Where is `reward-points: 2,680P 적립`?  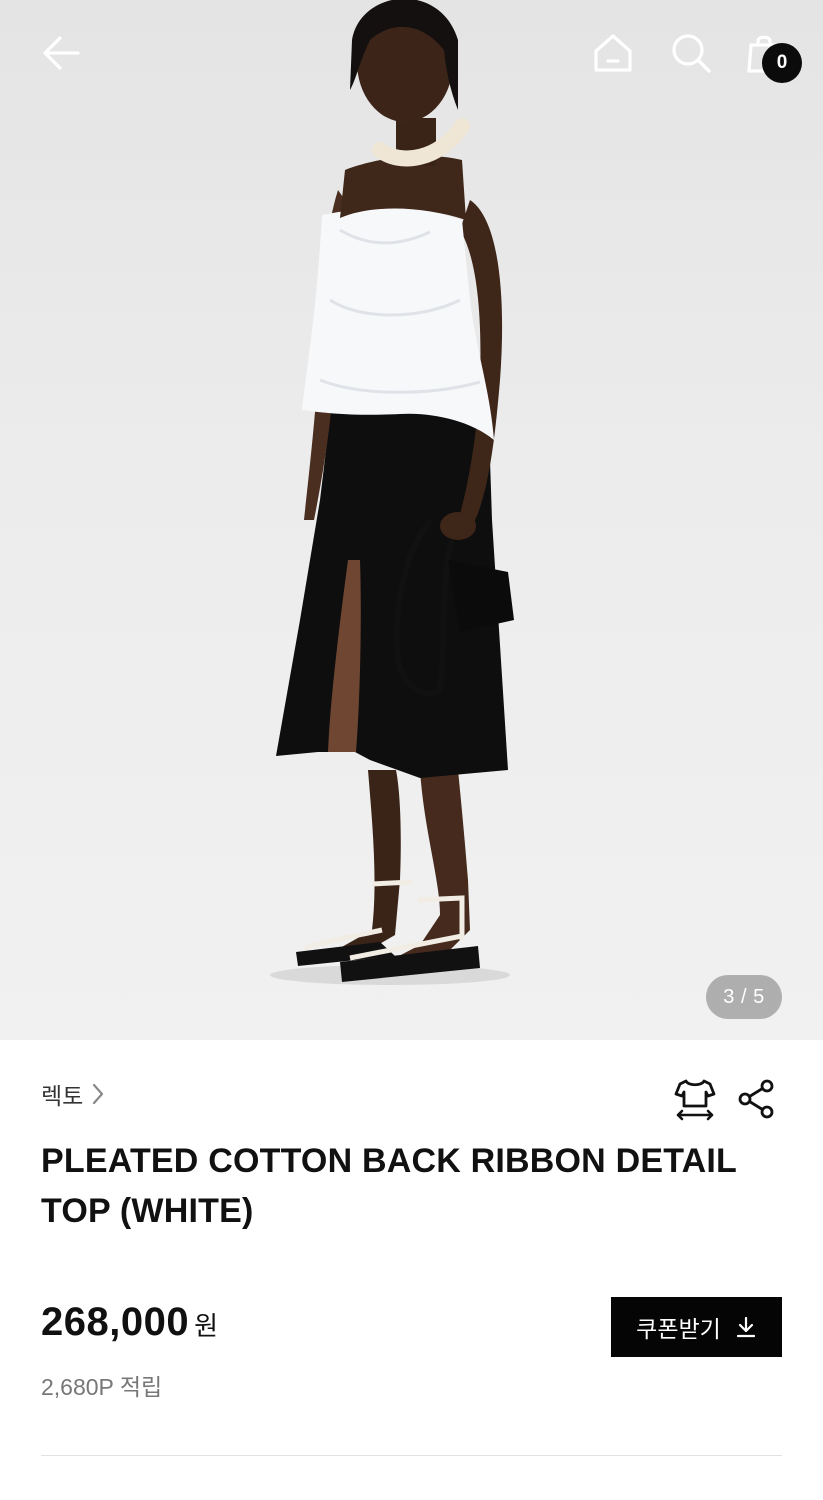 reward-points: 2,680P 적립 is located at coordinates (102, 1387).